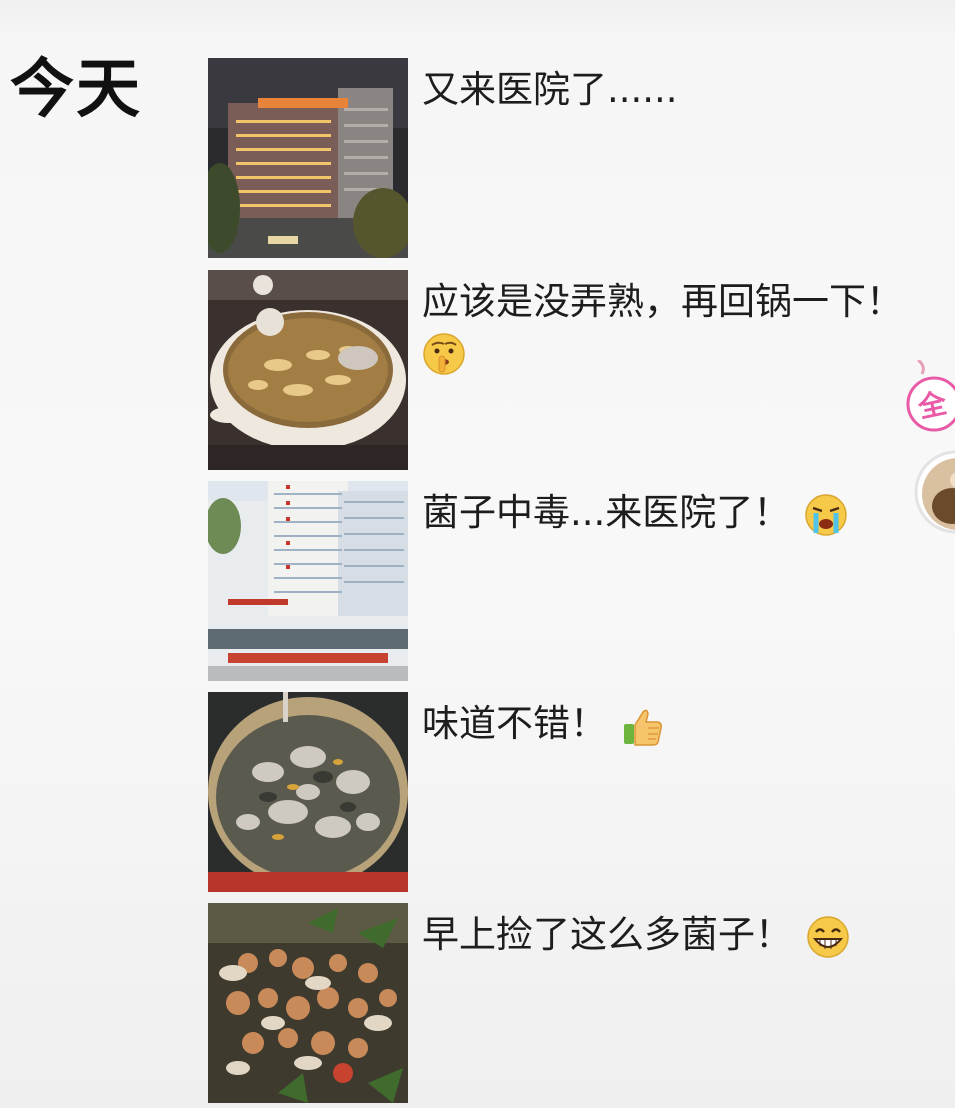  Describe the element at coordinates (688, 326) in the screenshot. I see `post-caption: 应该是没弄熟，再回锅一下！` at that location.